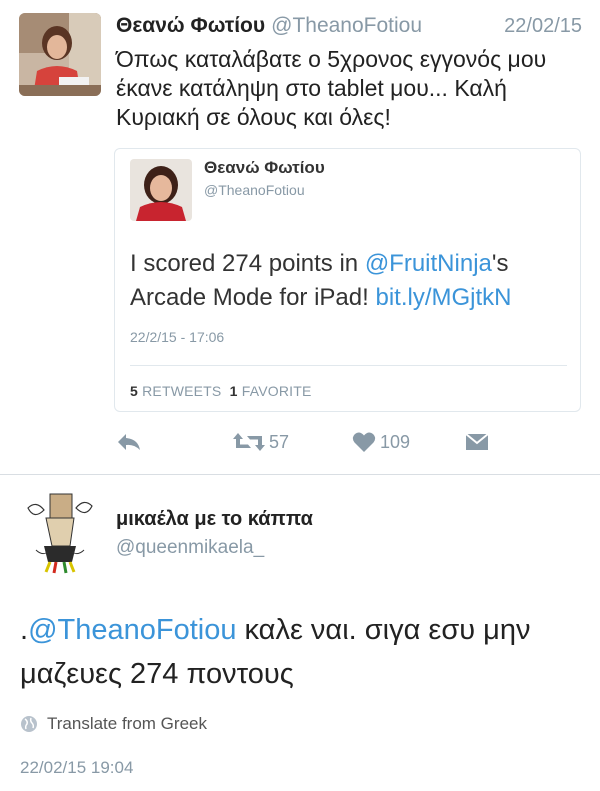 The height and width of the screenshot is (791, 600). What do you see at coordinates (181, 391) in the screenshot?
I see `retweets-label: RETWEETS` at bounding box center [181, 391].